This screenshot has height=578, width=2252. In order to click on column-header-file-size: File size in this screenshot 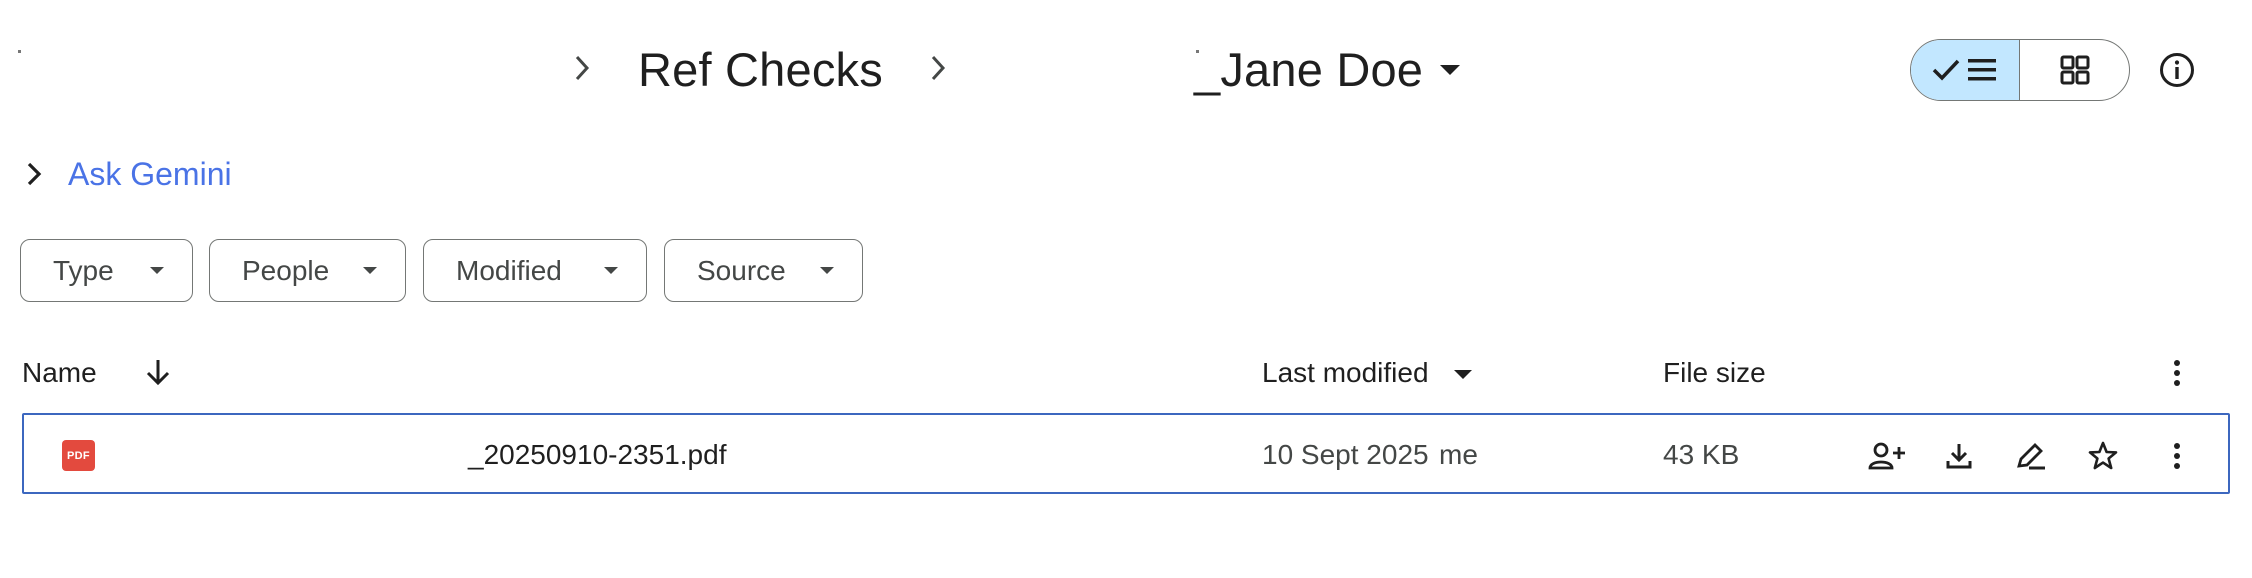, I will do `click(1714, 373)`.